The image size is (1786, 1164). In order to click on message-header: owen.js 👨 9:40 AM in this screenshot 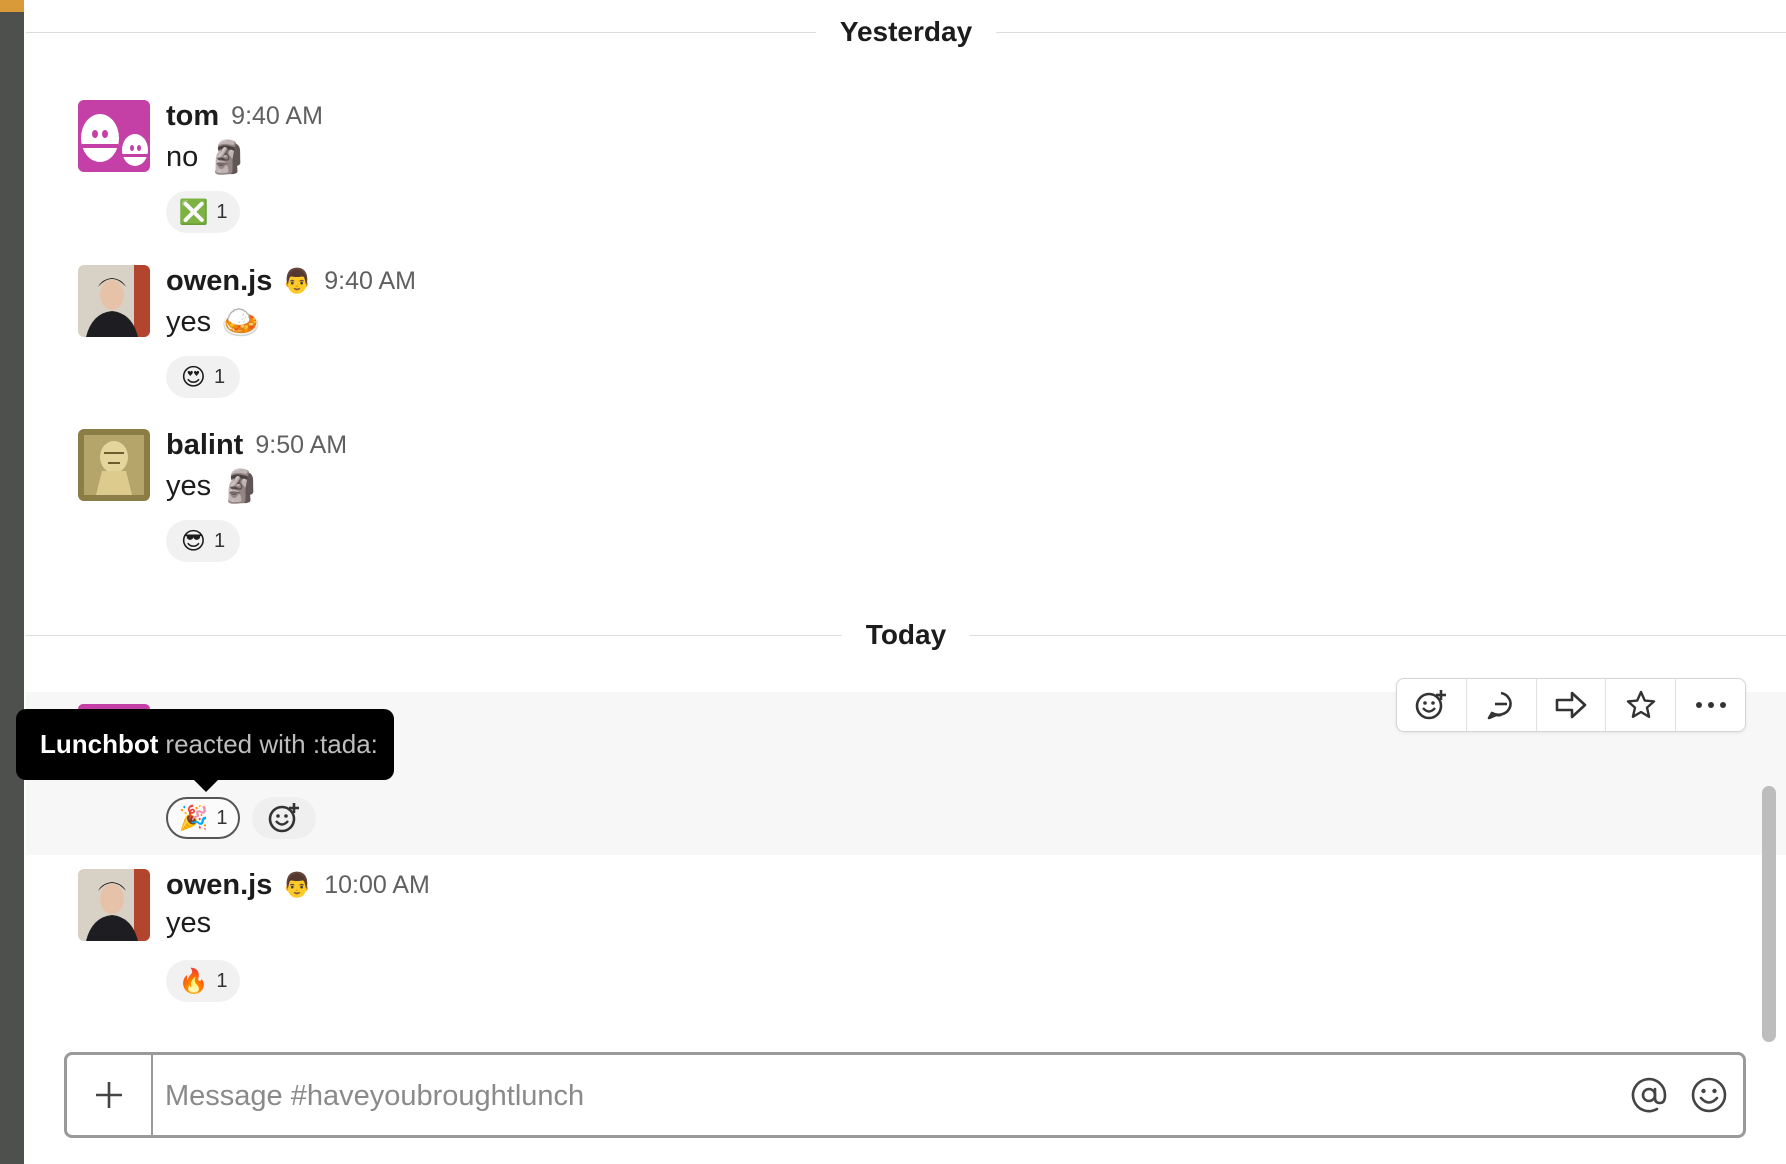, I will do `click(291, 281)`.